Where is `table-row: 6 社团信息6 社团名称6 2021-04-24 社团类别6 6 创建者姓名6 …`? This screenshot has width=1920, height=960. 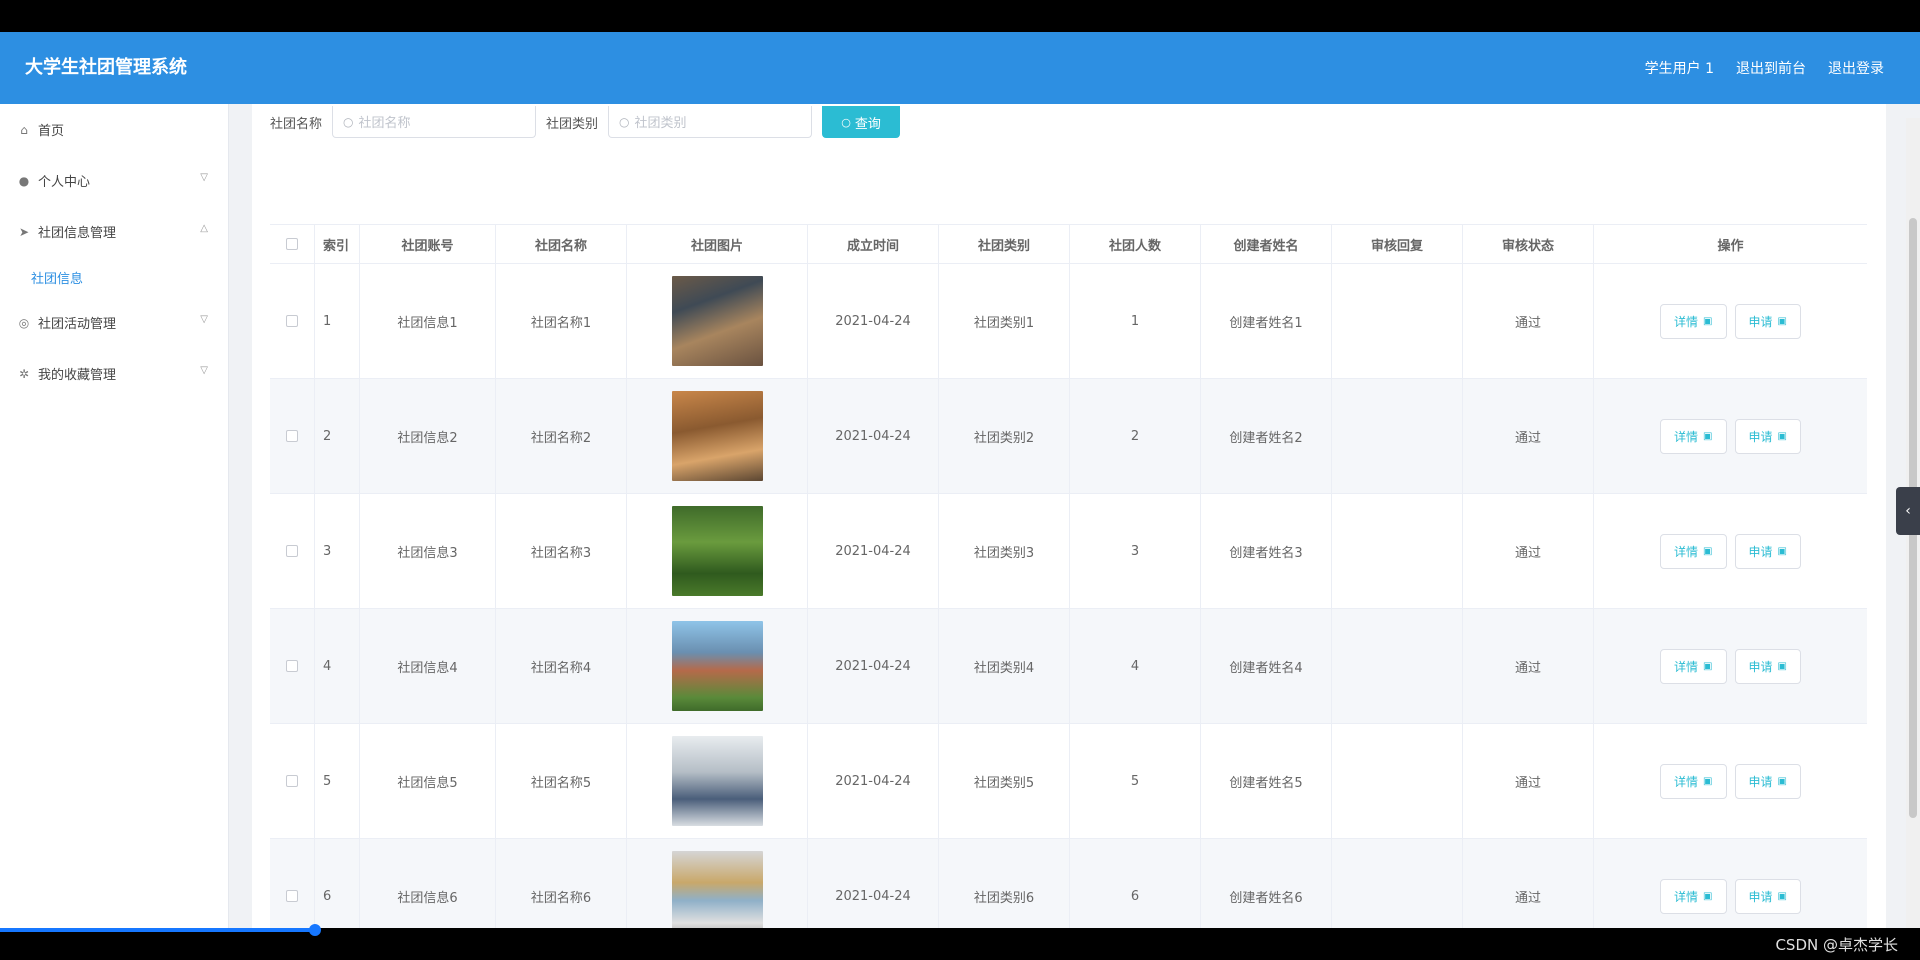 table-row: 6 社团信息6 社团名称6 2021-04-24 社团类别6 6 创建者姓名6 … is located at coordinates (1068, 883).